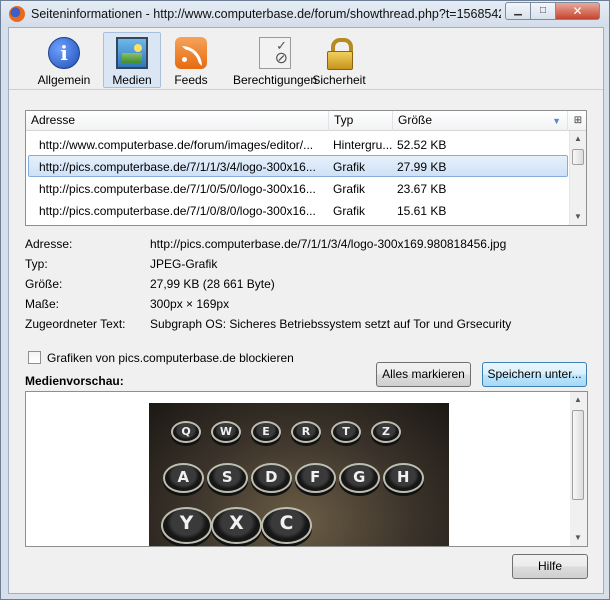 This screenshot has height=600, width=610. I want to click on typewriter-key: W, so click(226, 432).